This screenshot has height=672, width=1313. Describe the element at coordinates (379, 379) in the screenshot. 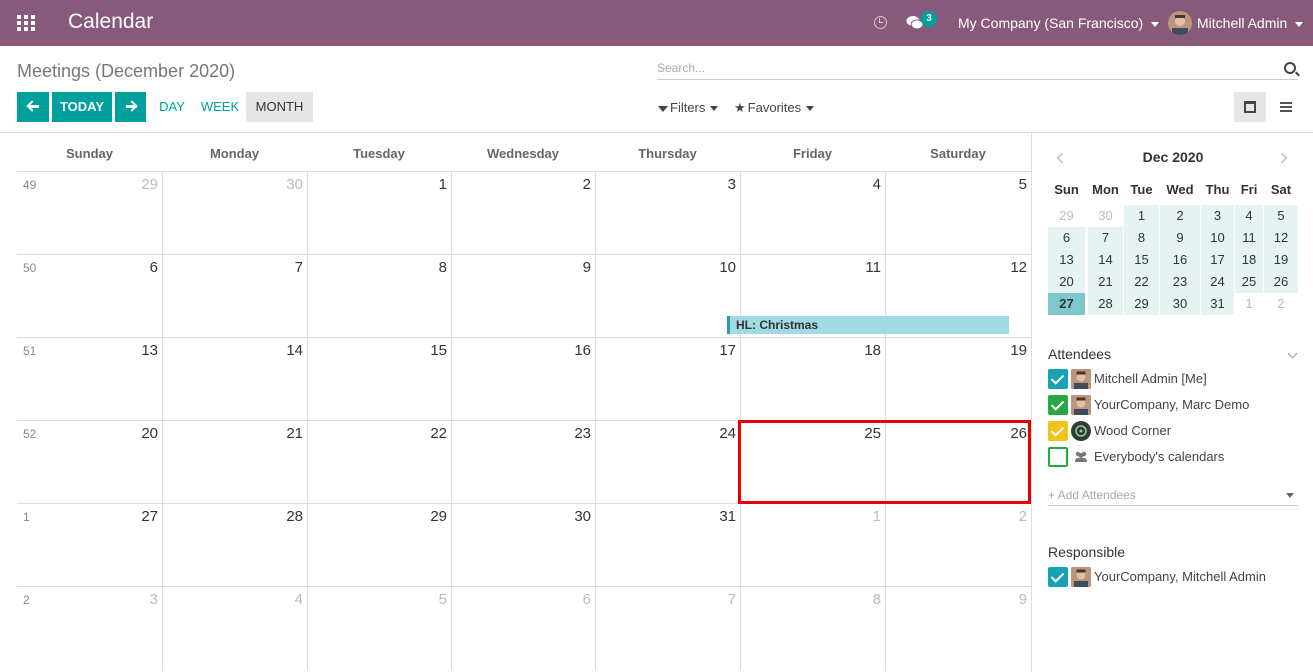

I see `day-cell: 15` at that location.